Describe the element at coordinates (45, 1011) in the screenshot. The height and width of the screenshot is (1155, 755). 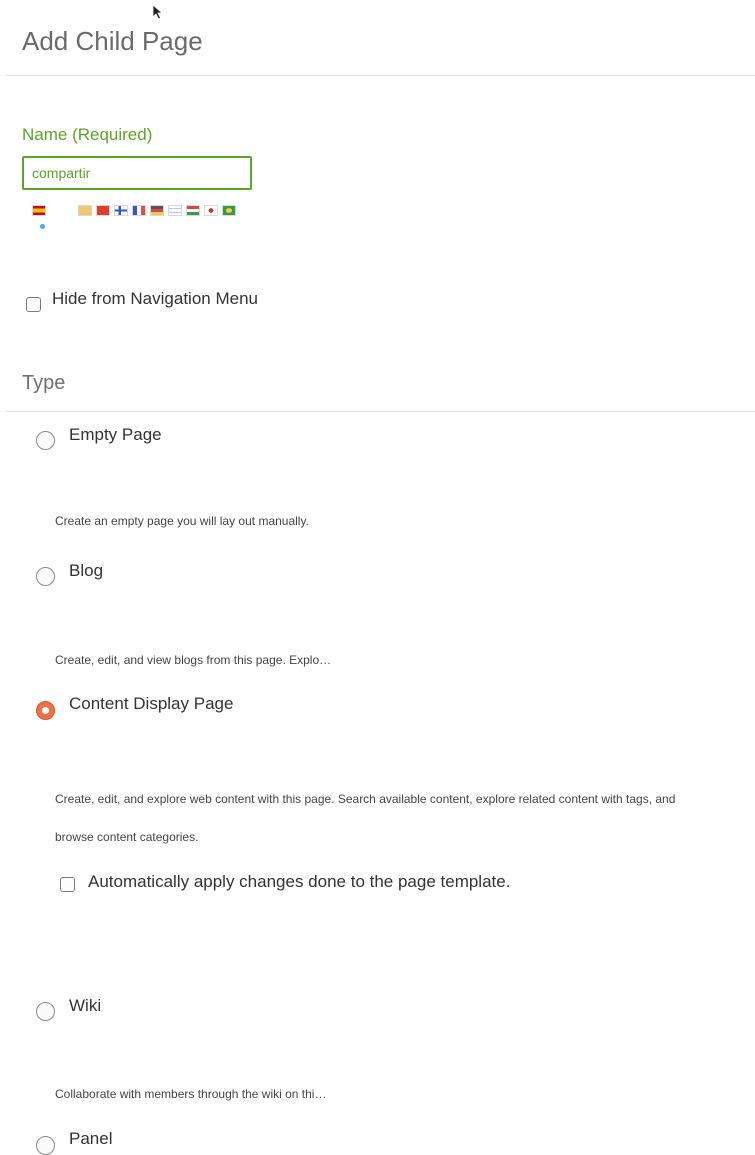
I see `radio-wiki` at that location.